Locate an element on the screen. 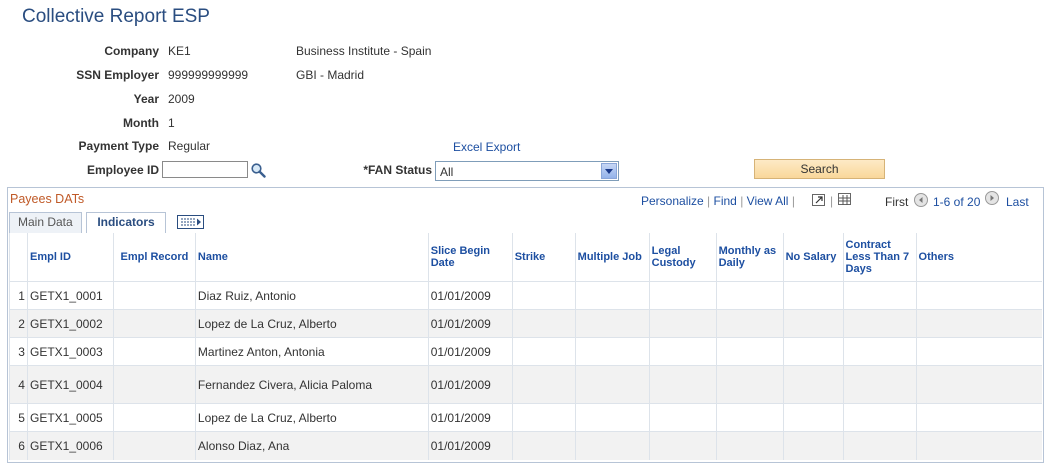 The height and width of the screenshot is (470, 1051). row-range: 1-6 of 20 is located at coordinates (957, 202).